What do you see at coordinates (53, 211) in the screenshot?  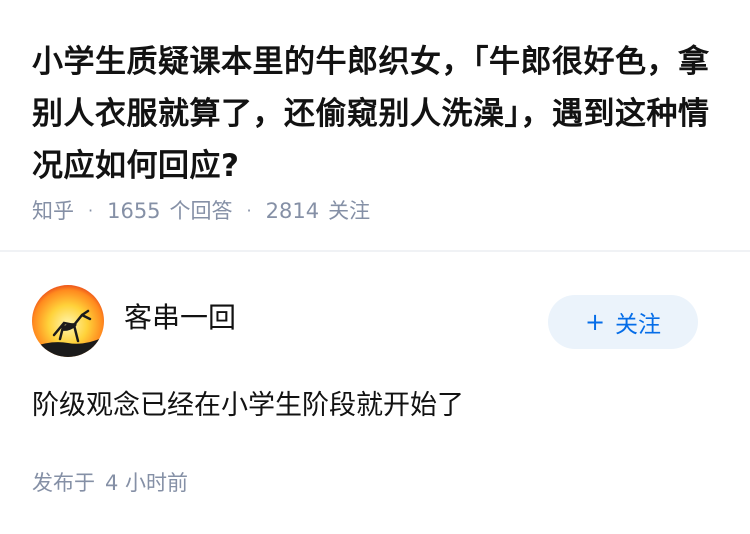 I see `source-label: 知乎` at bounding box center [53, 211].